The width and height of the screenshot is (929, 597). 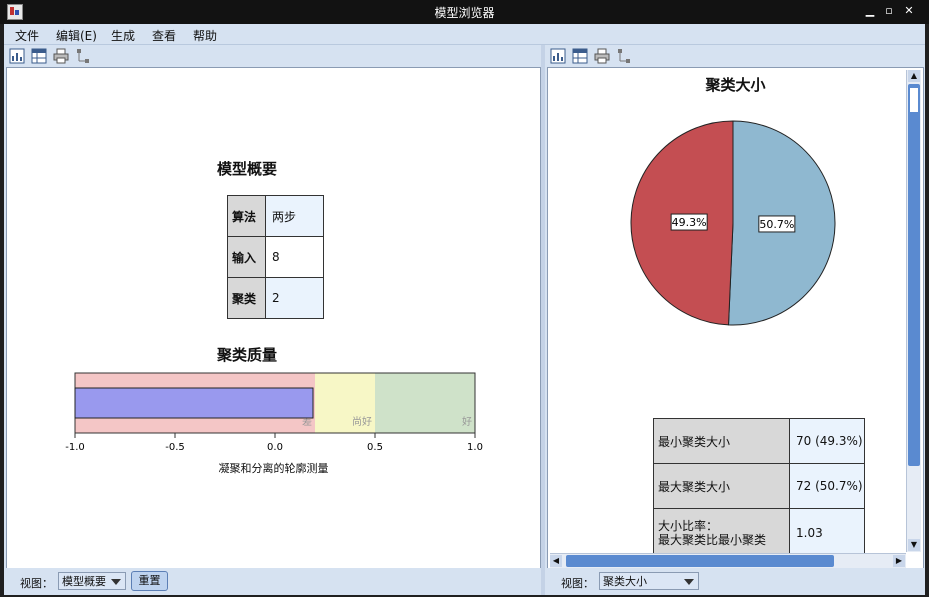 I want to click on pie-label-text: 50.7%, so click(x=776, y=224).